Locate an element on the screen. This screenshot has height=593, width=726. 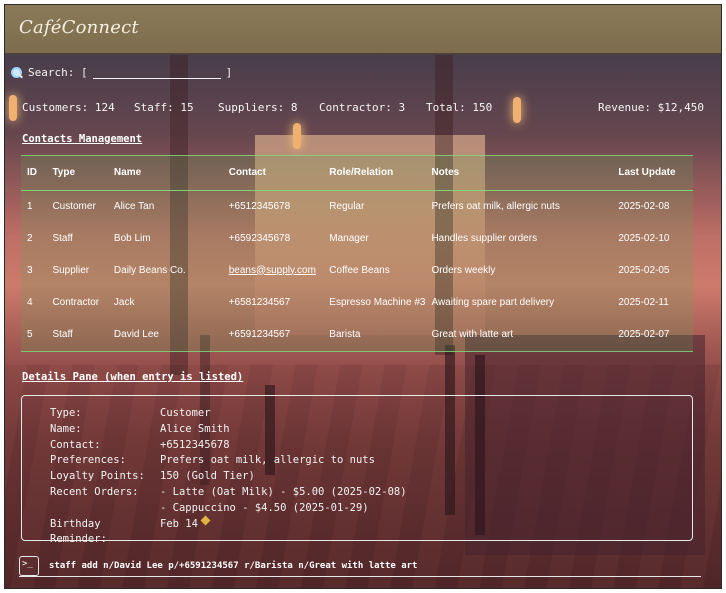
cell-contact: +6591234567 is located at coordinates (259, 334).